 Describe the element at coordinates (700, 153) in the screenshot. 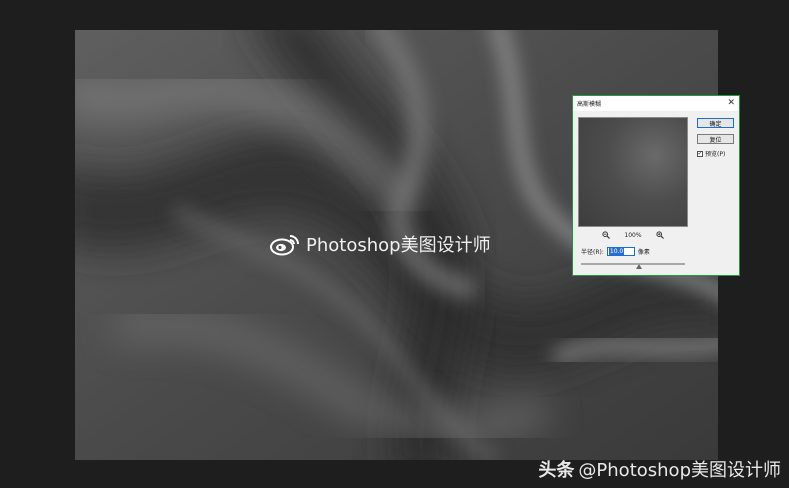

I see `checkbox-checked-icon: ✓` at that location.